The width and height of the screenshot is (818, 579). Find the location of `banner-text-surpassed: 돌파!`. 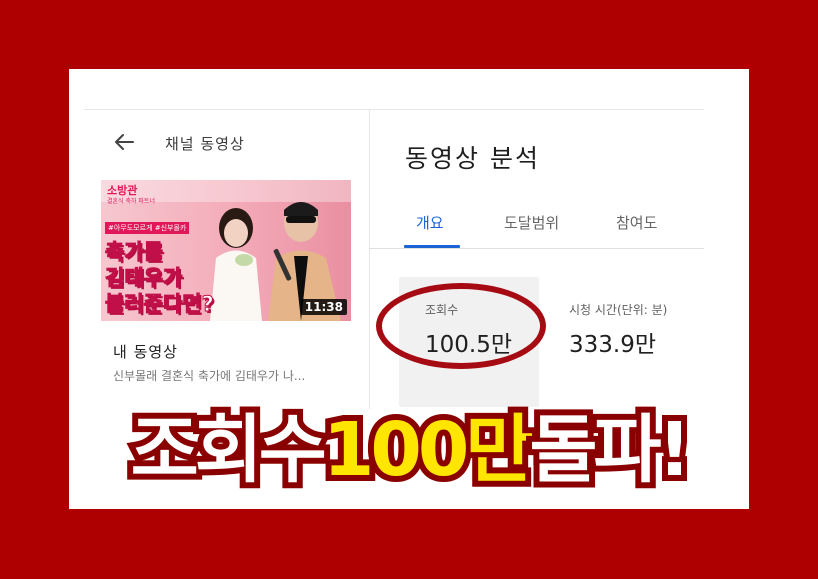

banner-text-surpassed: 돌파! is located at coordinates (610, 450).